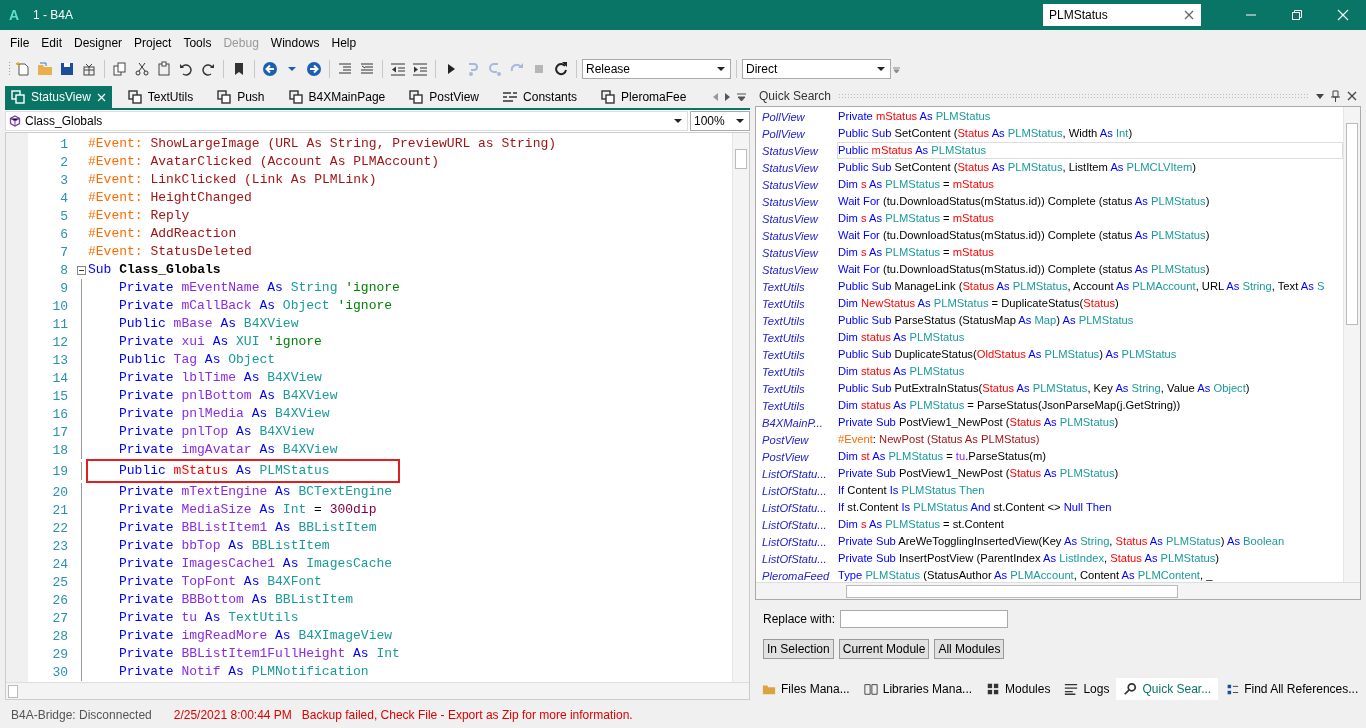  I want to click on code-line: Private TopFont As B4XFont, so click(220, 582).